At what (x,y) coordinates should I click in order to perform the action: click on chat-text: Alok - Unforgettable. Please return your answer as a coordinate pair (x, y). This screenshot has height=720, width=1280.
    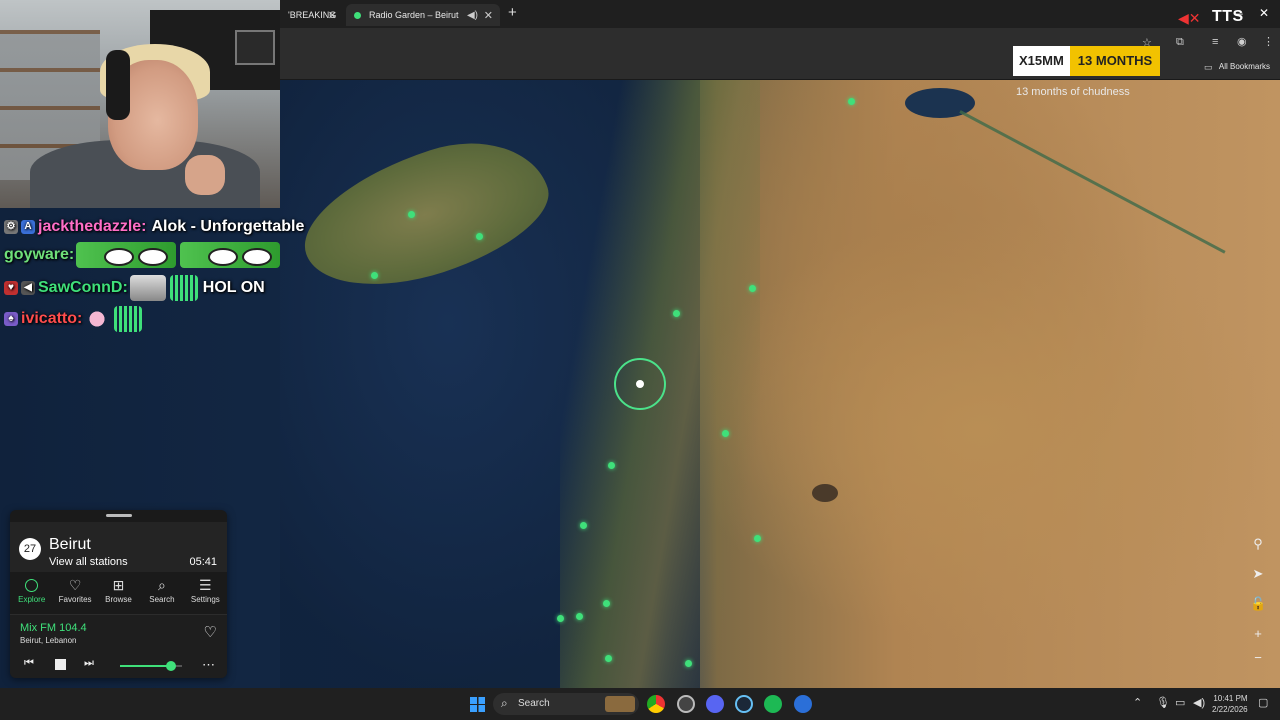
    Looking at the image, I should click on (228, 226).